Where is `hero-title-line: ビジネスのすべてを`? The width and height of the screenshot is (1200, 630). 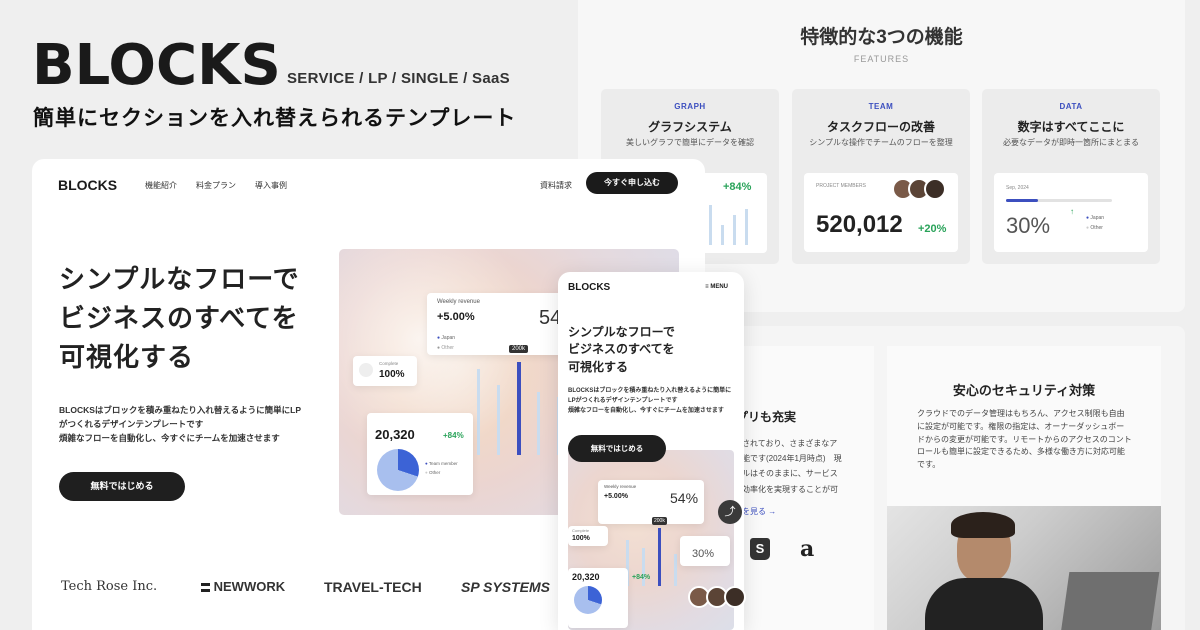 hero-title-line: ビジネスのすべてを is located at coordinates (179, 318).